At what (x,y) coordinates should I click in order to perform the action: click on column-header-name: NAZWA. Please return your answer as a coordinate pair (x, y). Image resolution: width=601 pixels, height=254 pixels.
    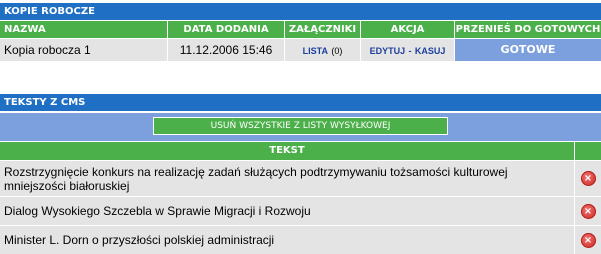
    Looking at the image, I should click on (83, 29).